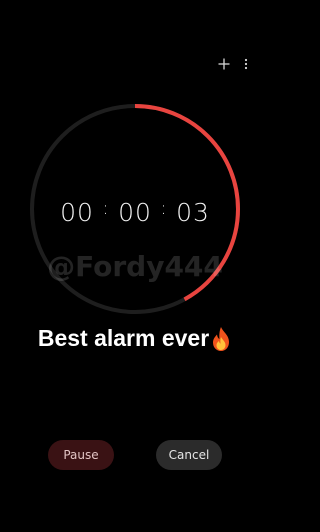 The image size is (320, 532). I want to click on timer-seconds: 03, so click(193, 212).